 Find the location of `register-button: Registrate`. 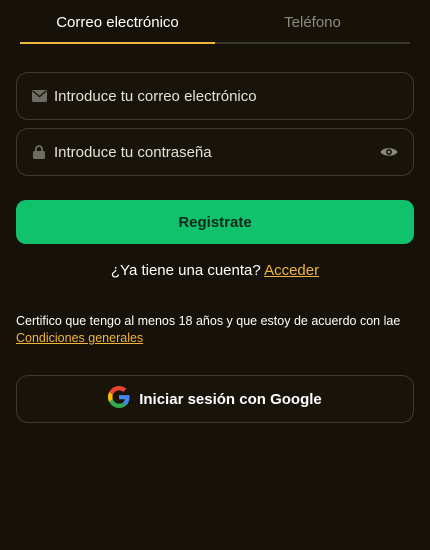

register-button: Registrate is located at coordinates (215, 222).